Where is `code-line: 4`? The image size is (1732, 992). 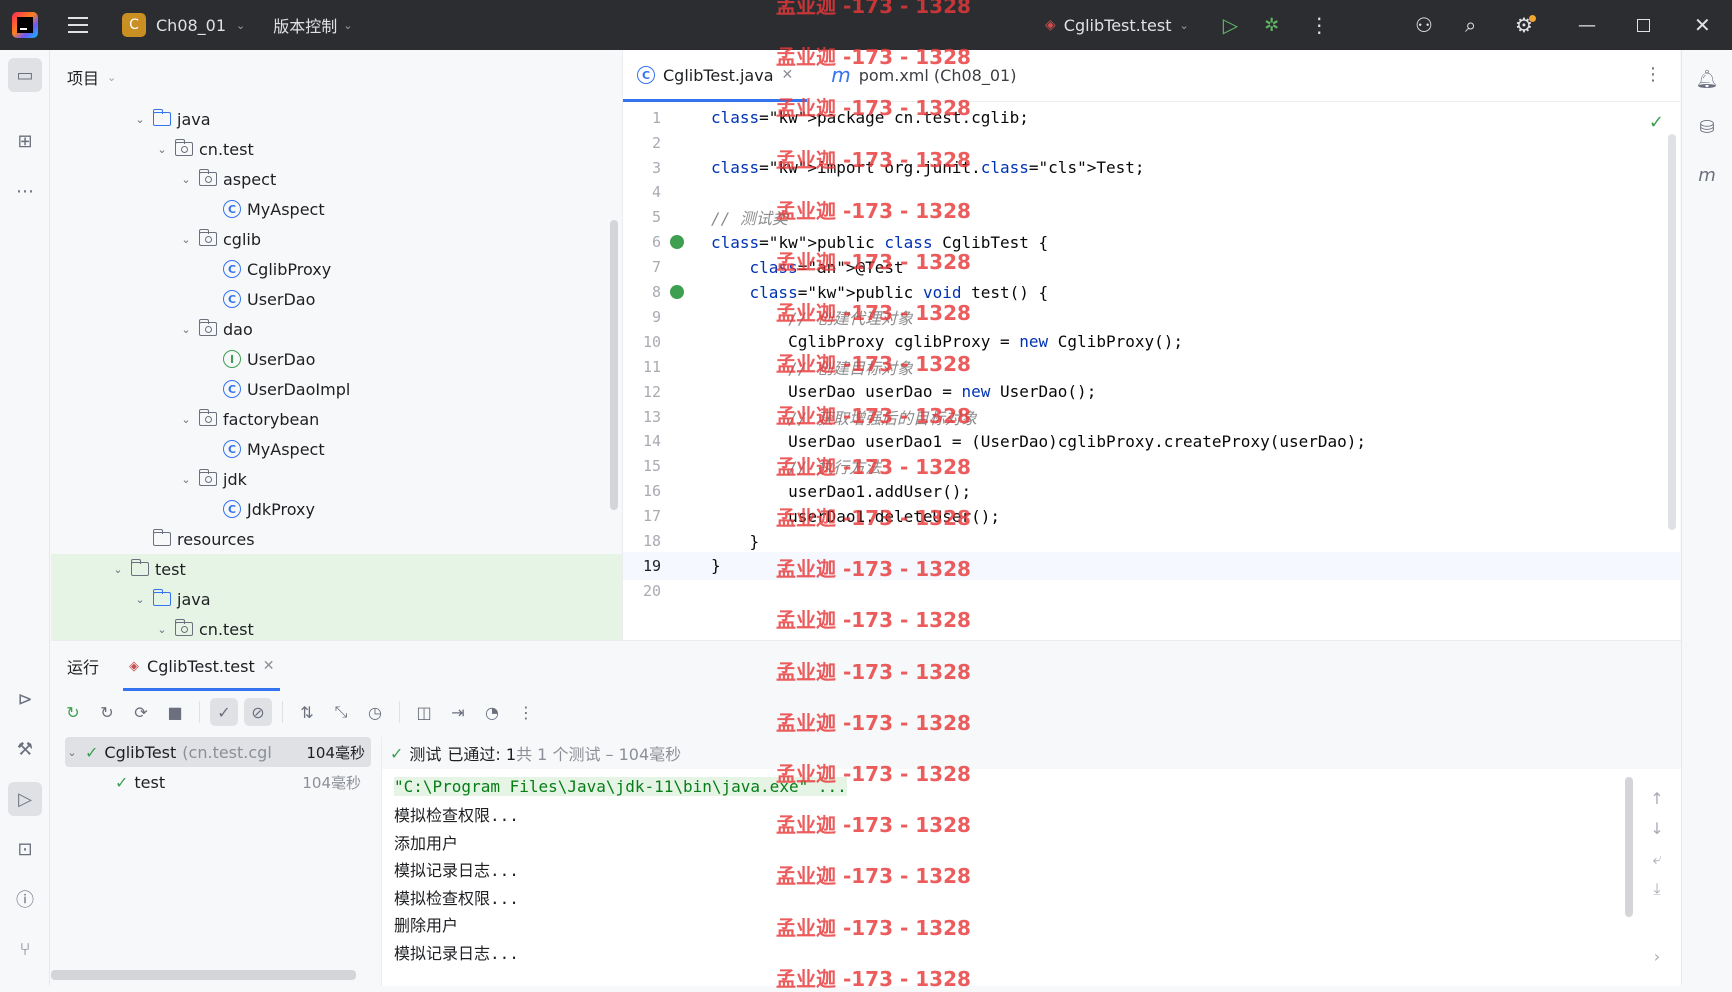 code-line: 4 is located at coordinates (1151, 193).